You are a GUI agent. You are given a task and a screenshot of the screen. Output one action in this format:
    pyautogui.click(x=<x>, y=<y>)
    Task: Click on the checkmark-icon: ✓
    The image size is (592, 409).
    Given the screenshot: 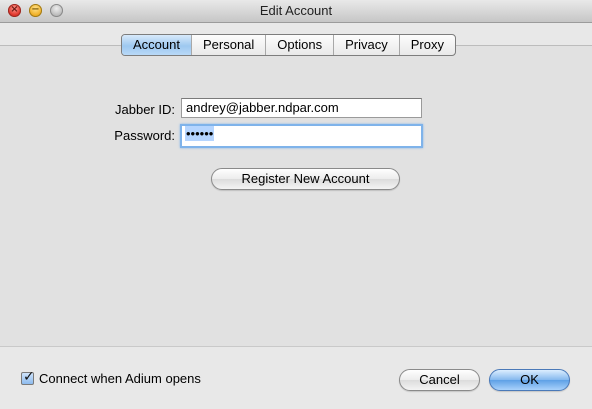 What is the action you would take?
    pyautogui.click(x=29, y=377)
    